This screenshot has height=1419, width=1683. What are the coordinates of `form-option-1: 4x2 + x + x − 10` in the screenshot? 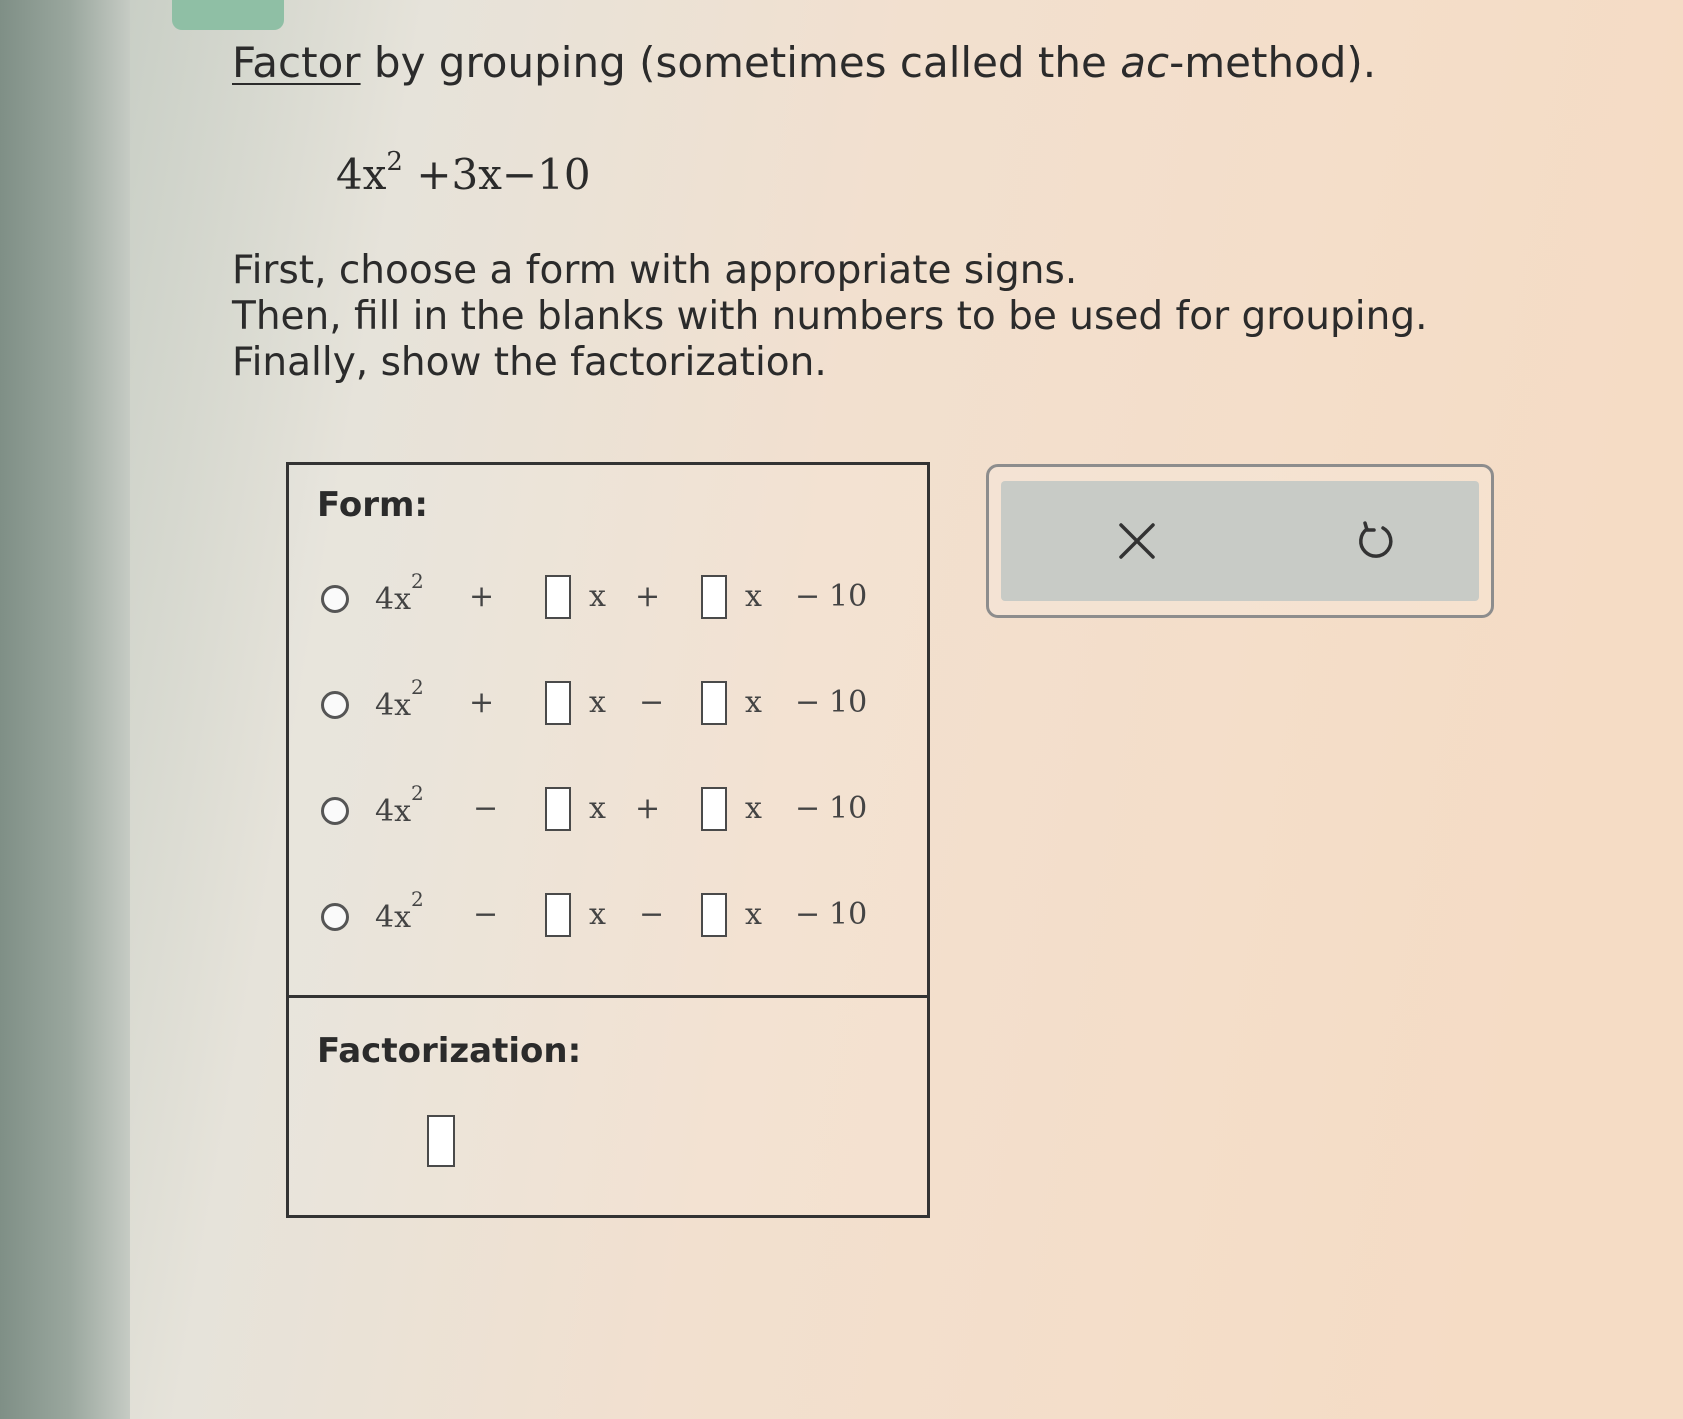 It's located at (607, 601).